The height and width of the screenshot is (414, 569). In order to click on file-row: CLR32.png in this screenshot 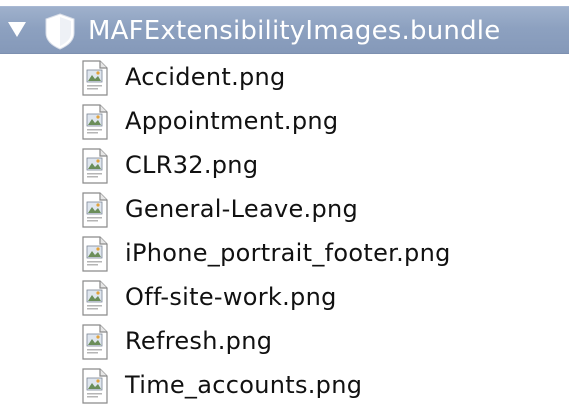, I will do `click(284, 166)`.